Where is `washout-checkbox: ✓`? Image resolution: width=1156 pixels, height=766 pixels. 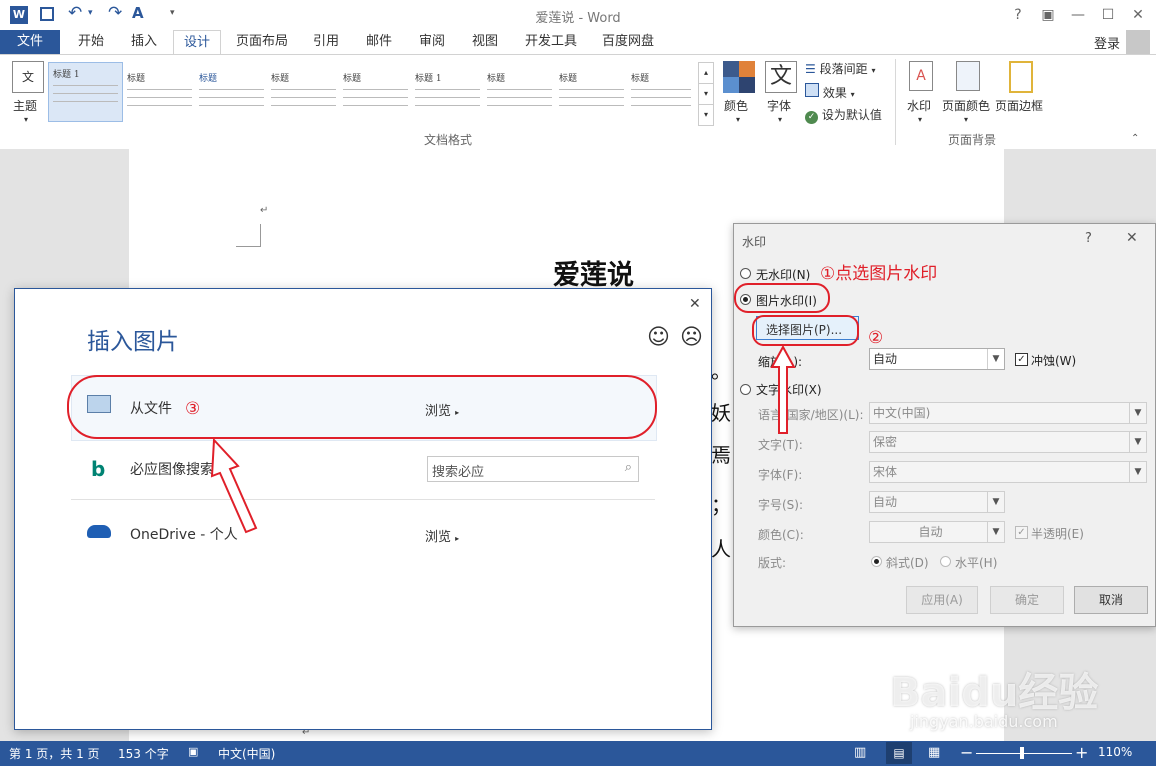 washout-checkbox: ✓ is located at coordinates (1021, 359).